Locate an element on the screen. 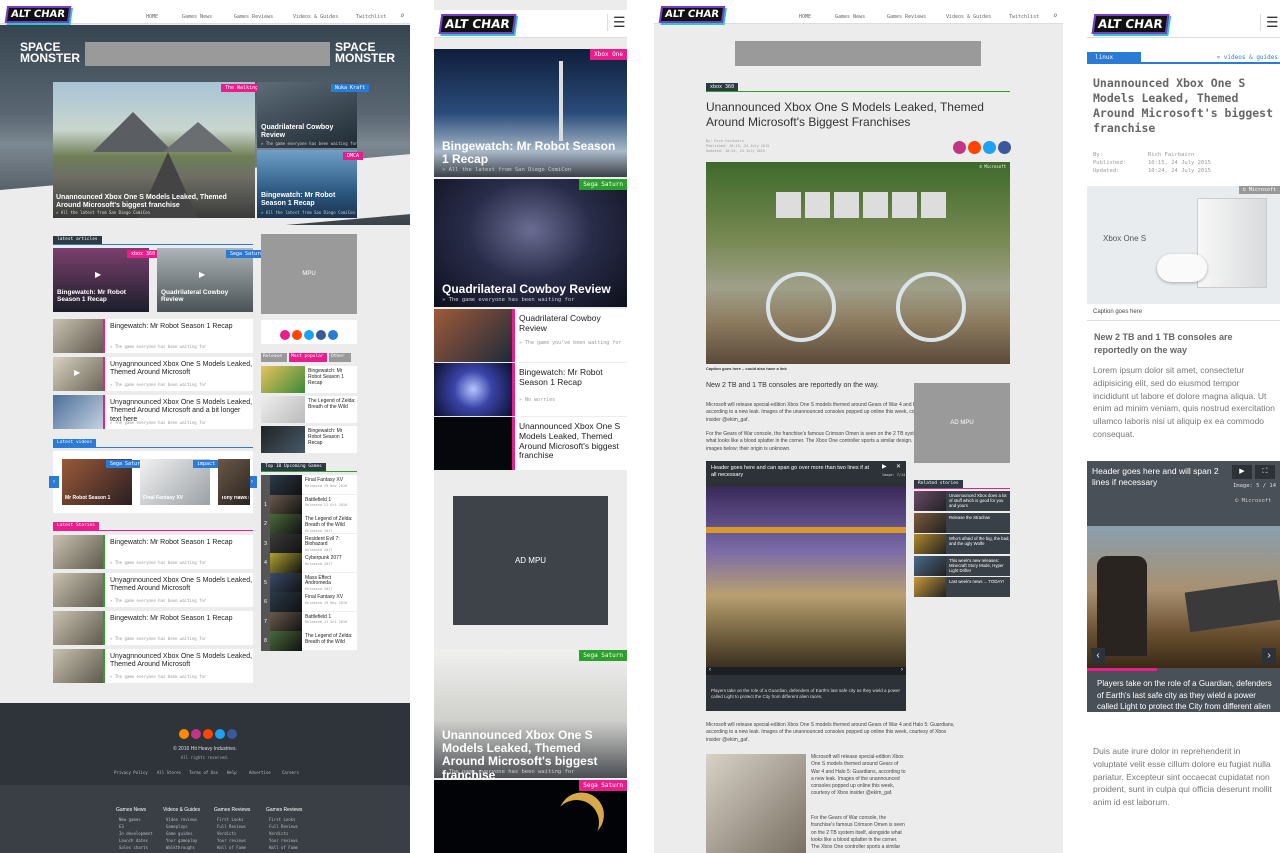 The image size is (1280, 853). article-card-tag-1: xbox 360 is located at coordinates (143, 254).